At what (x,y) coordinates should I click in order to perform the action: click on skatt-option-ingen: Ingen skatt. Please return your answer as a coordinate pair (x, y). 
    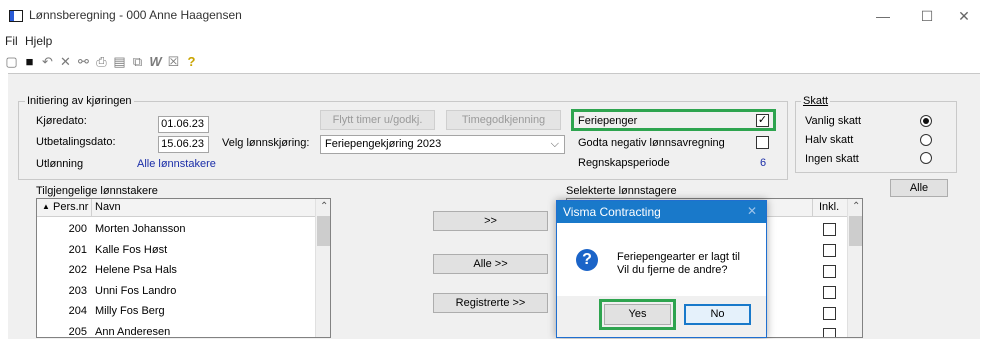
    Looking at the image, I should click on (832, 159).